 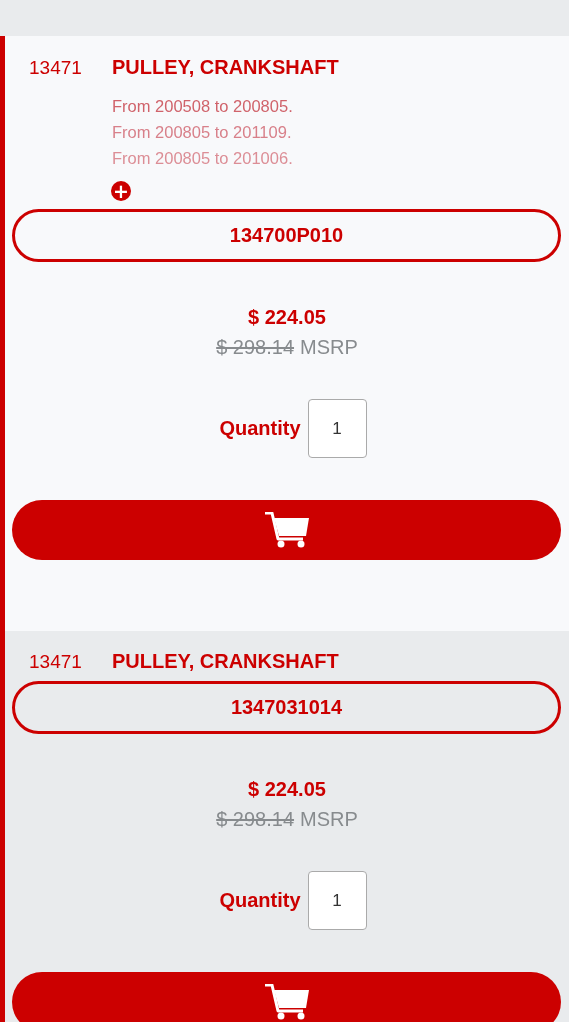 I want to click on part-number-button: 134700P010, so click(x=286, y=235).